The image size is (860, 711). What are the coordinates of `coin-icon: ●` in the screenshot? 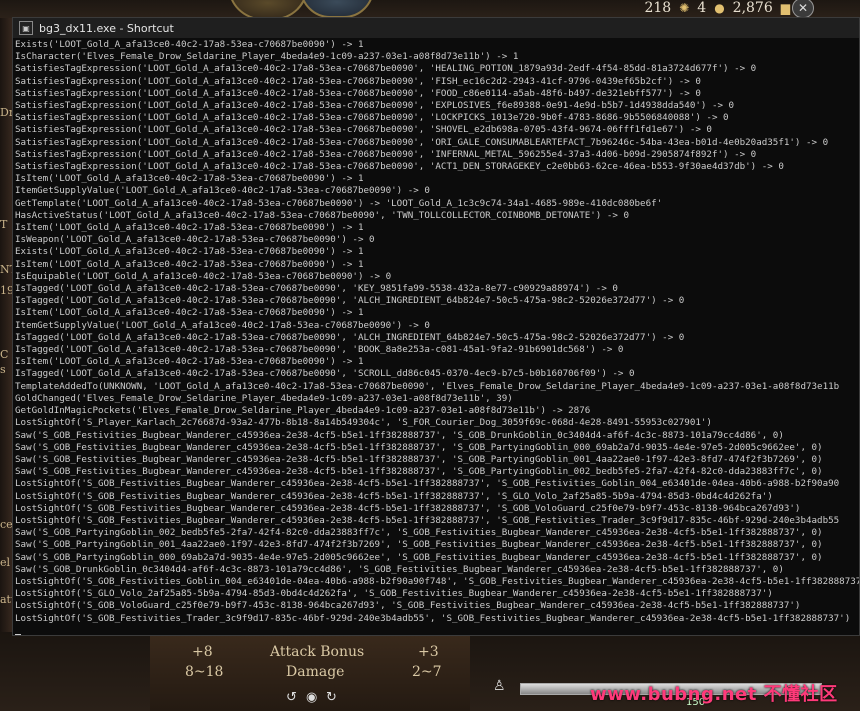 It's located at (719, 8).